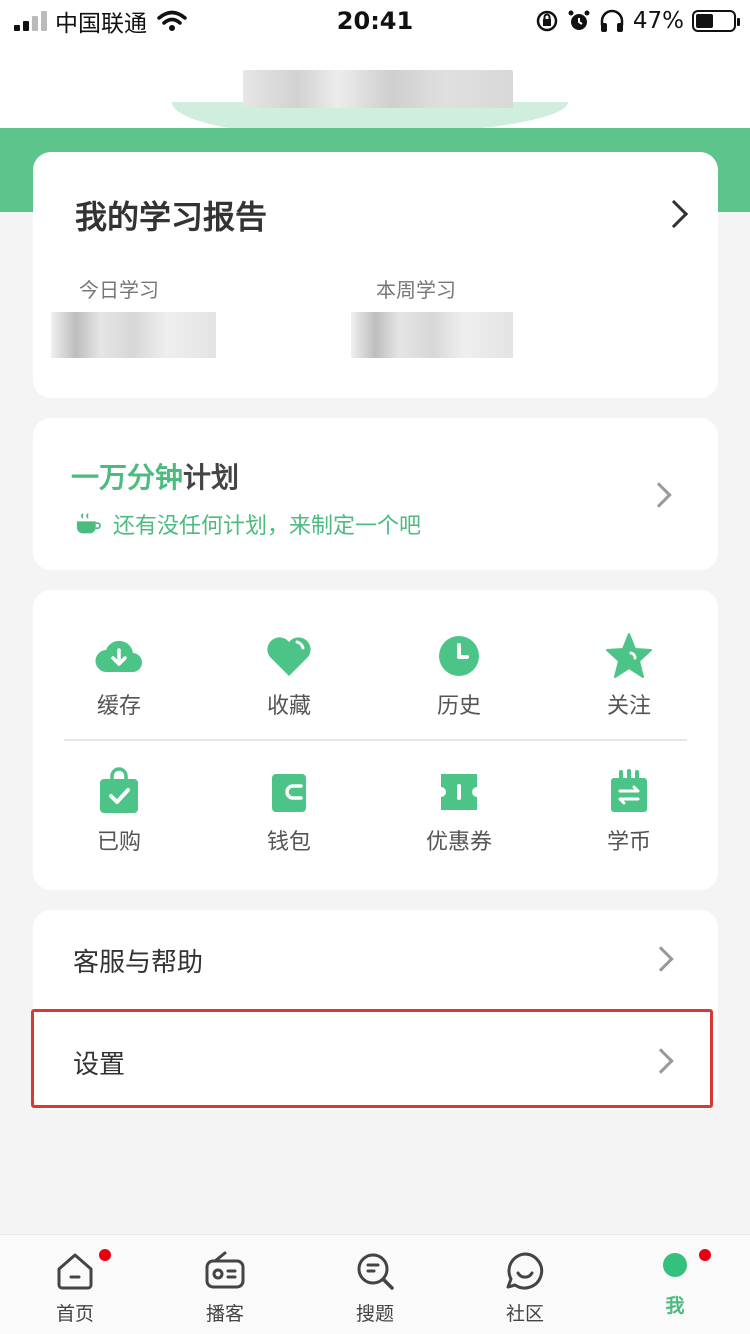 Image resolution: width=750 pixels, height=1334 pixels. I want to click on ten-thousand-minutes-plan-card: 一万分钟计划 还有没任何计划，来制定一个吧, so click(375, 494).